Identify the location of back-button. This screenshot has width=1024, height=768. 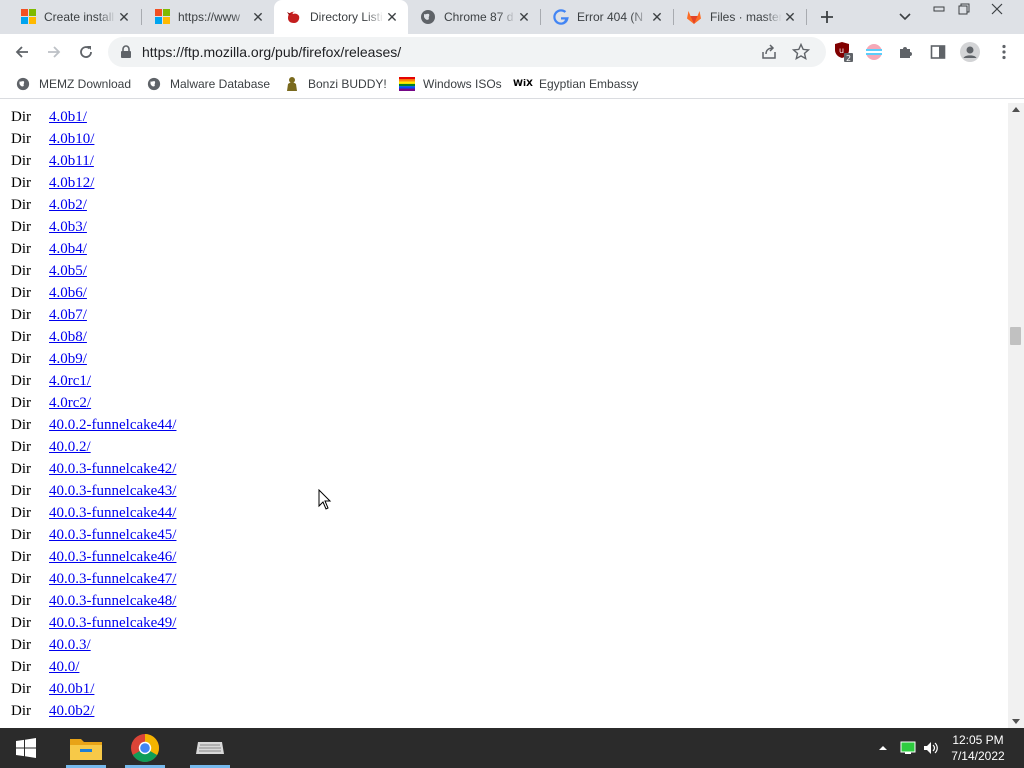
(22, 52).